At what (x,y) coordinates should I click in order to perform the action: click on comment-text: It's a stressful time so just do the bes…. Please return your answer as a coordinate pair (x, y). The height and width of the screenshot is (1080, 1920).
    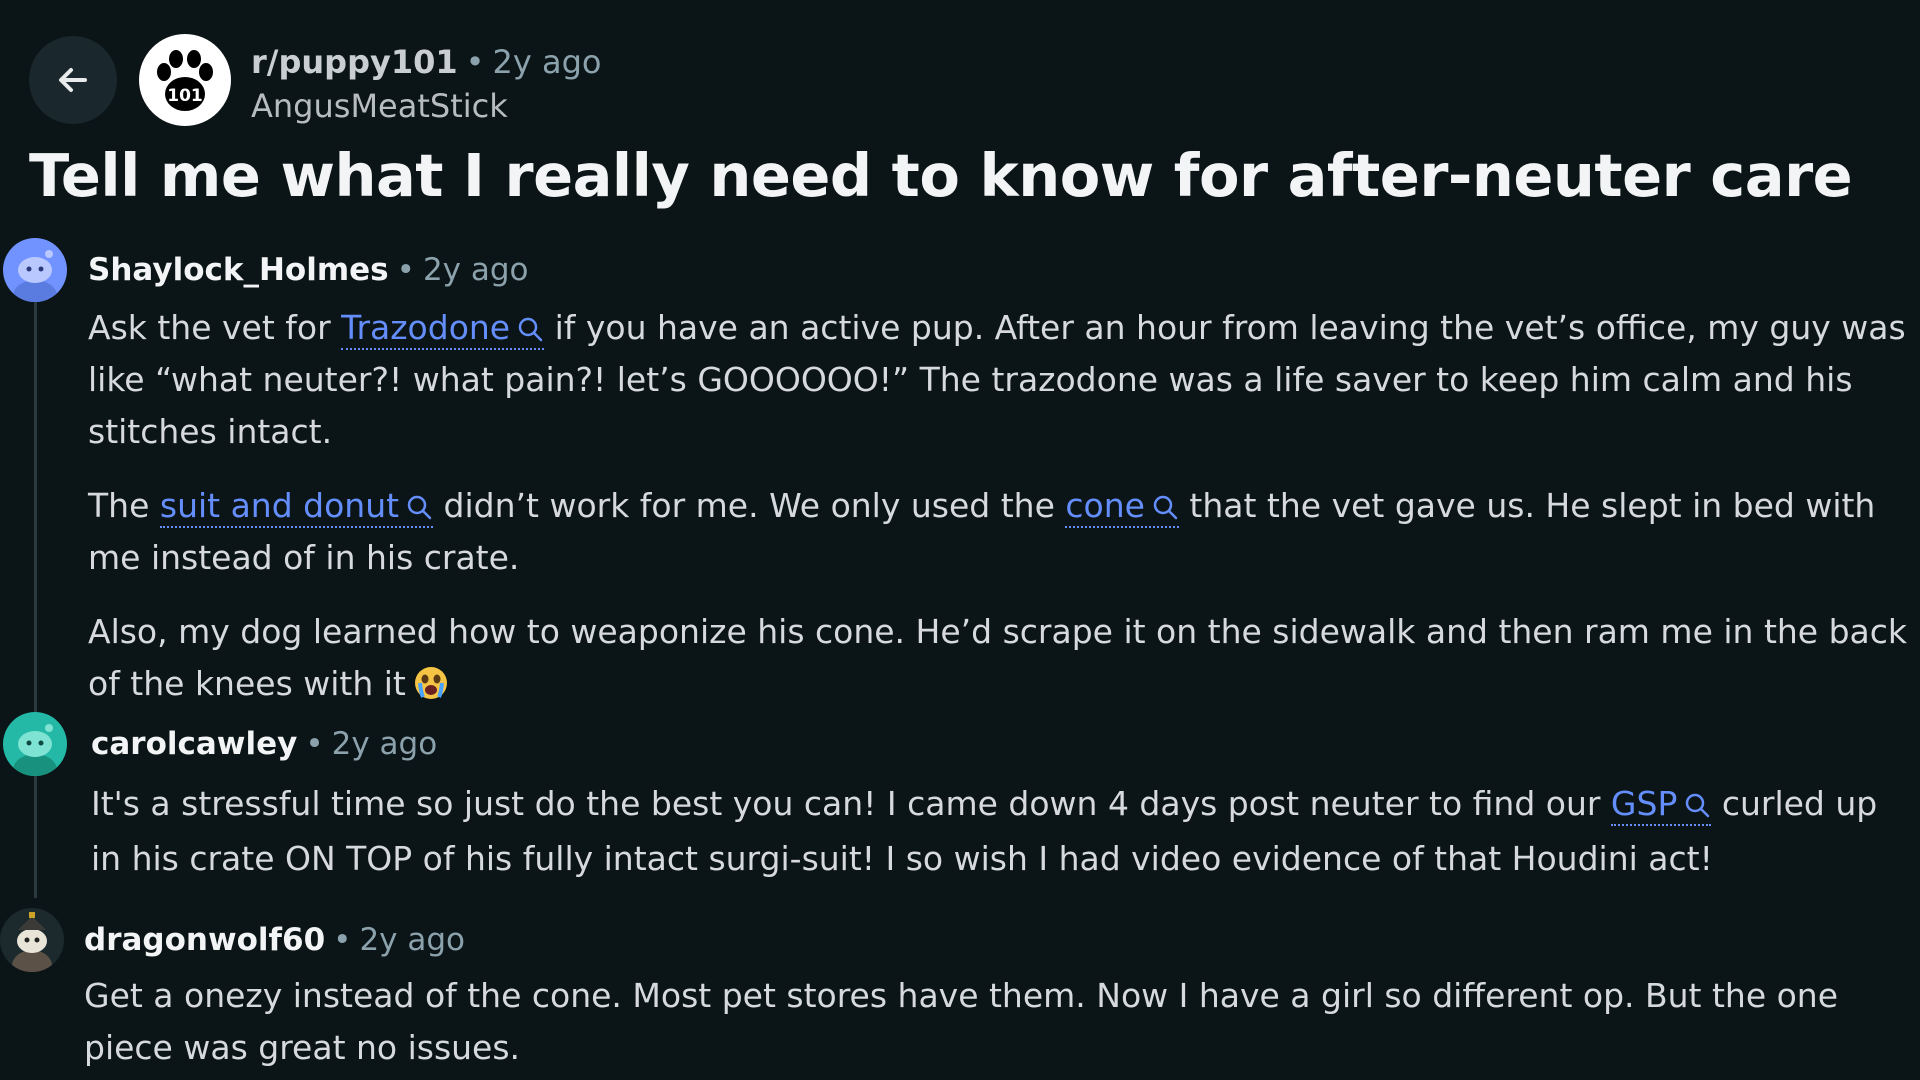
    Looking at the image, I should click on (851, 803).